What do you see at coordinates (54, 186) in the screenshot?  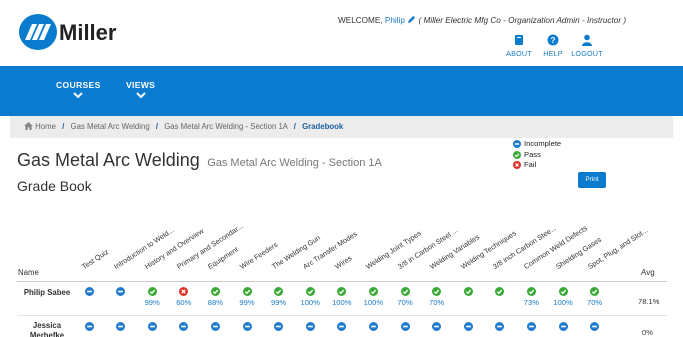 I see `gradebook-heading: Grade Book` at bounding box center [54, 186].